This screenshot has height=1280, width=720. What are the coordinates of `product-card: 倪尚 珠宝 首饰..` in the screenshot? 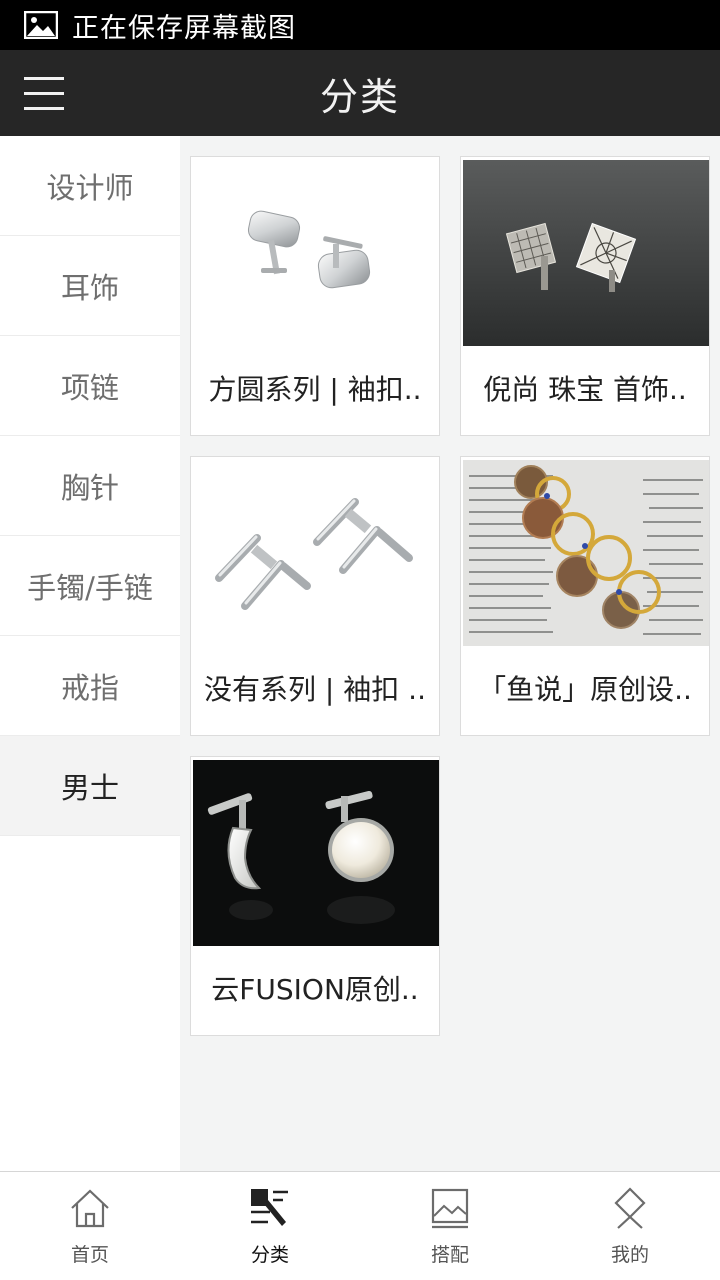 It's located at (585, 296).